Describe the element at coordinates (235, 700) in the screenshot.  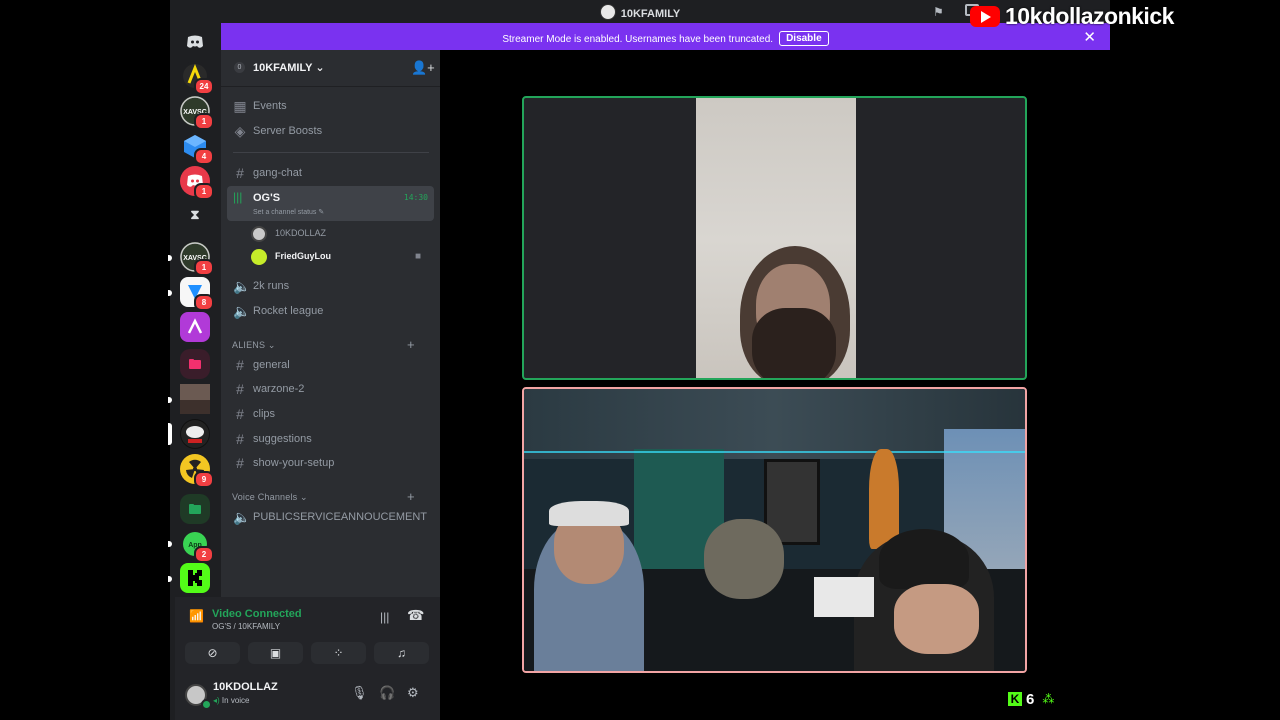
I see `user-status-text: In voice` at that location.